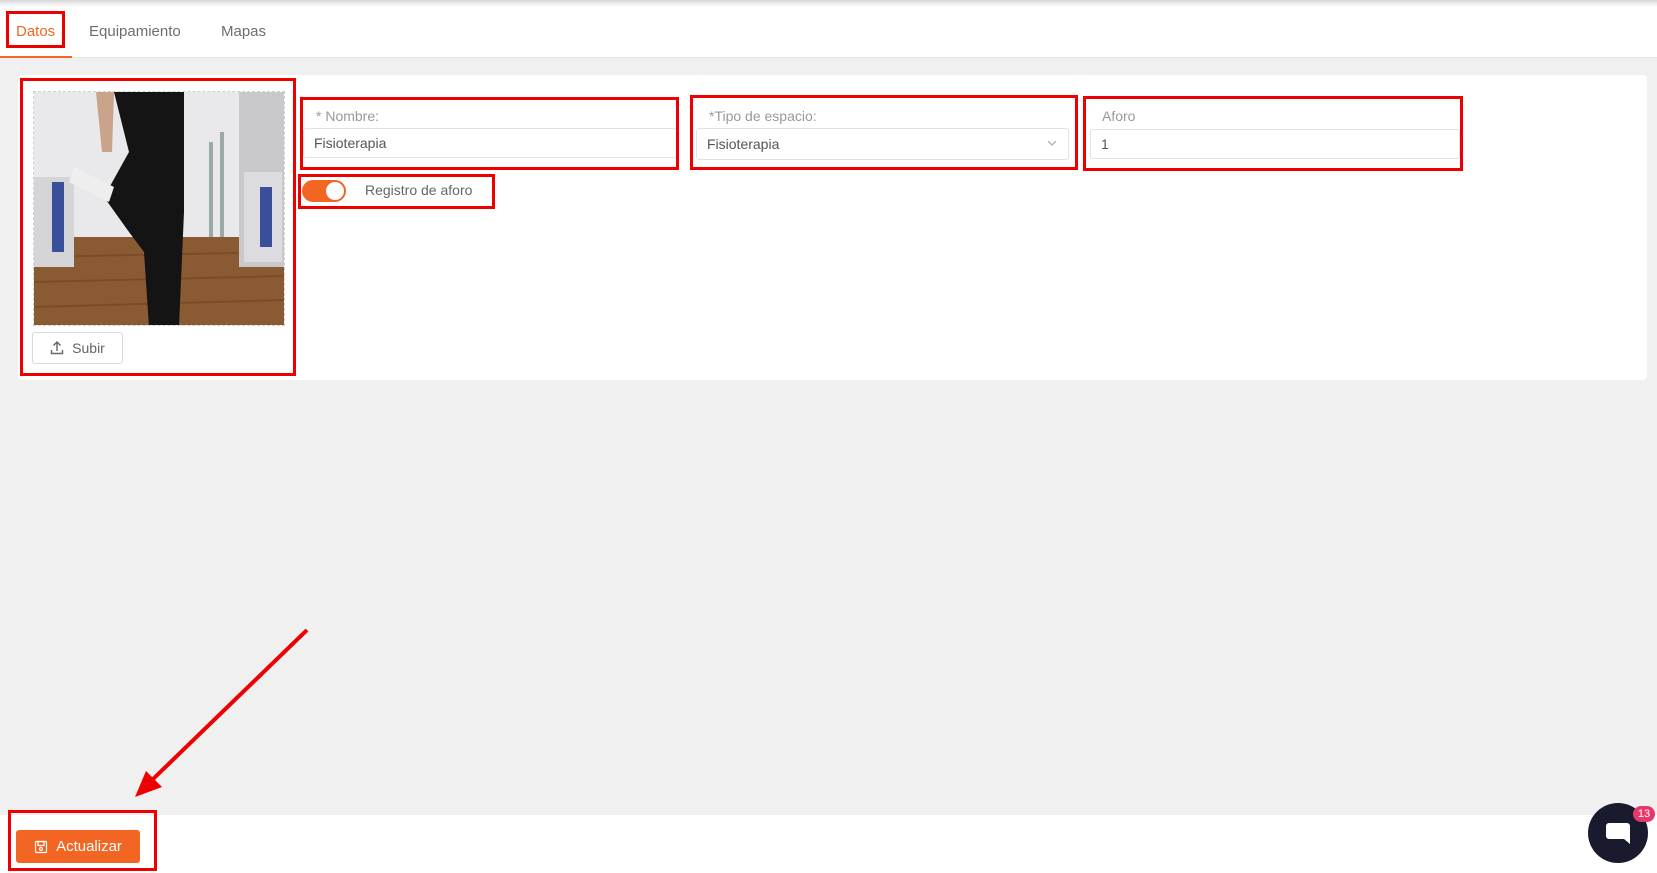 The width and height of the screenshot is (1657, 873). Describe the element at coordinates (57, 348) in the screenshot. I see `upload-icon` at that location.